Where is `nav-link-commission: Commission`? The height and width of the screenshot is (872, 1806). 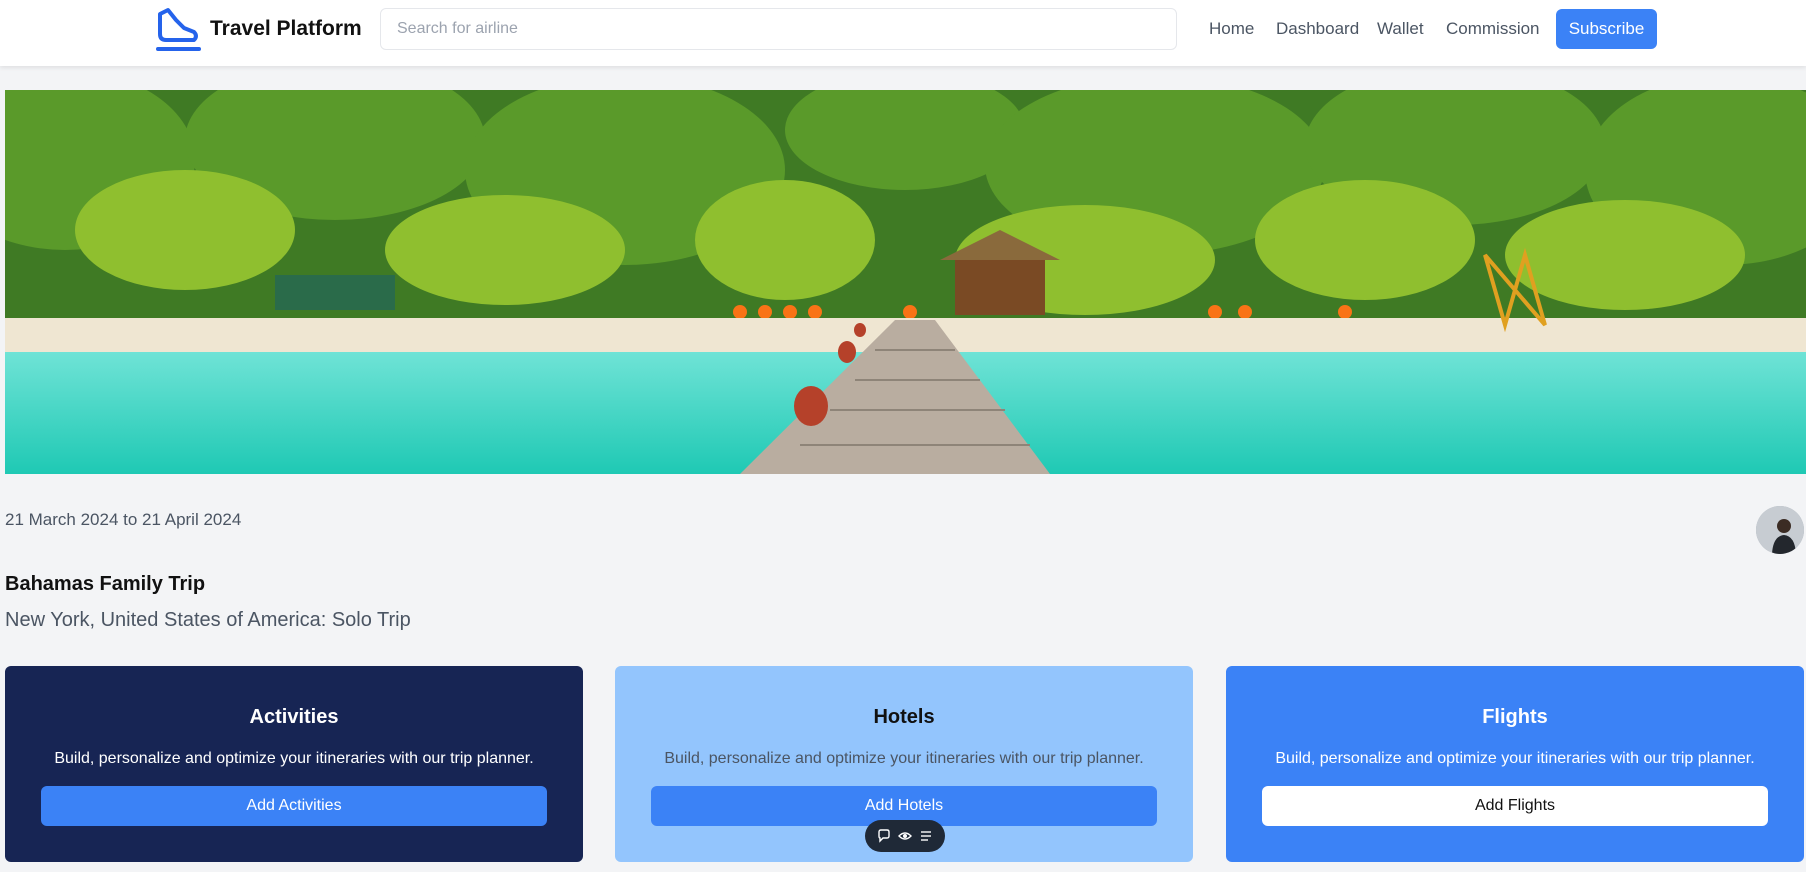
nav-link-commission: Commission is located at coordinates (1493, 29).